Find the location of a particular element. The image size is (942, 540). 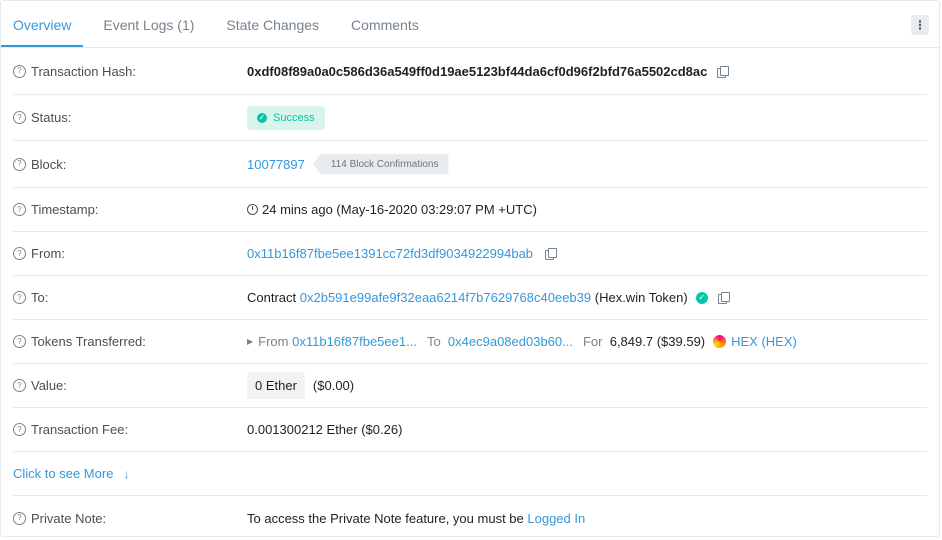

verified-check-icon: ✓ is located at coordinates (701, 297).